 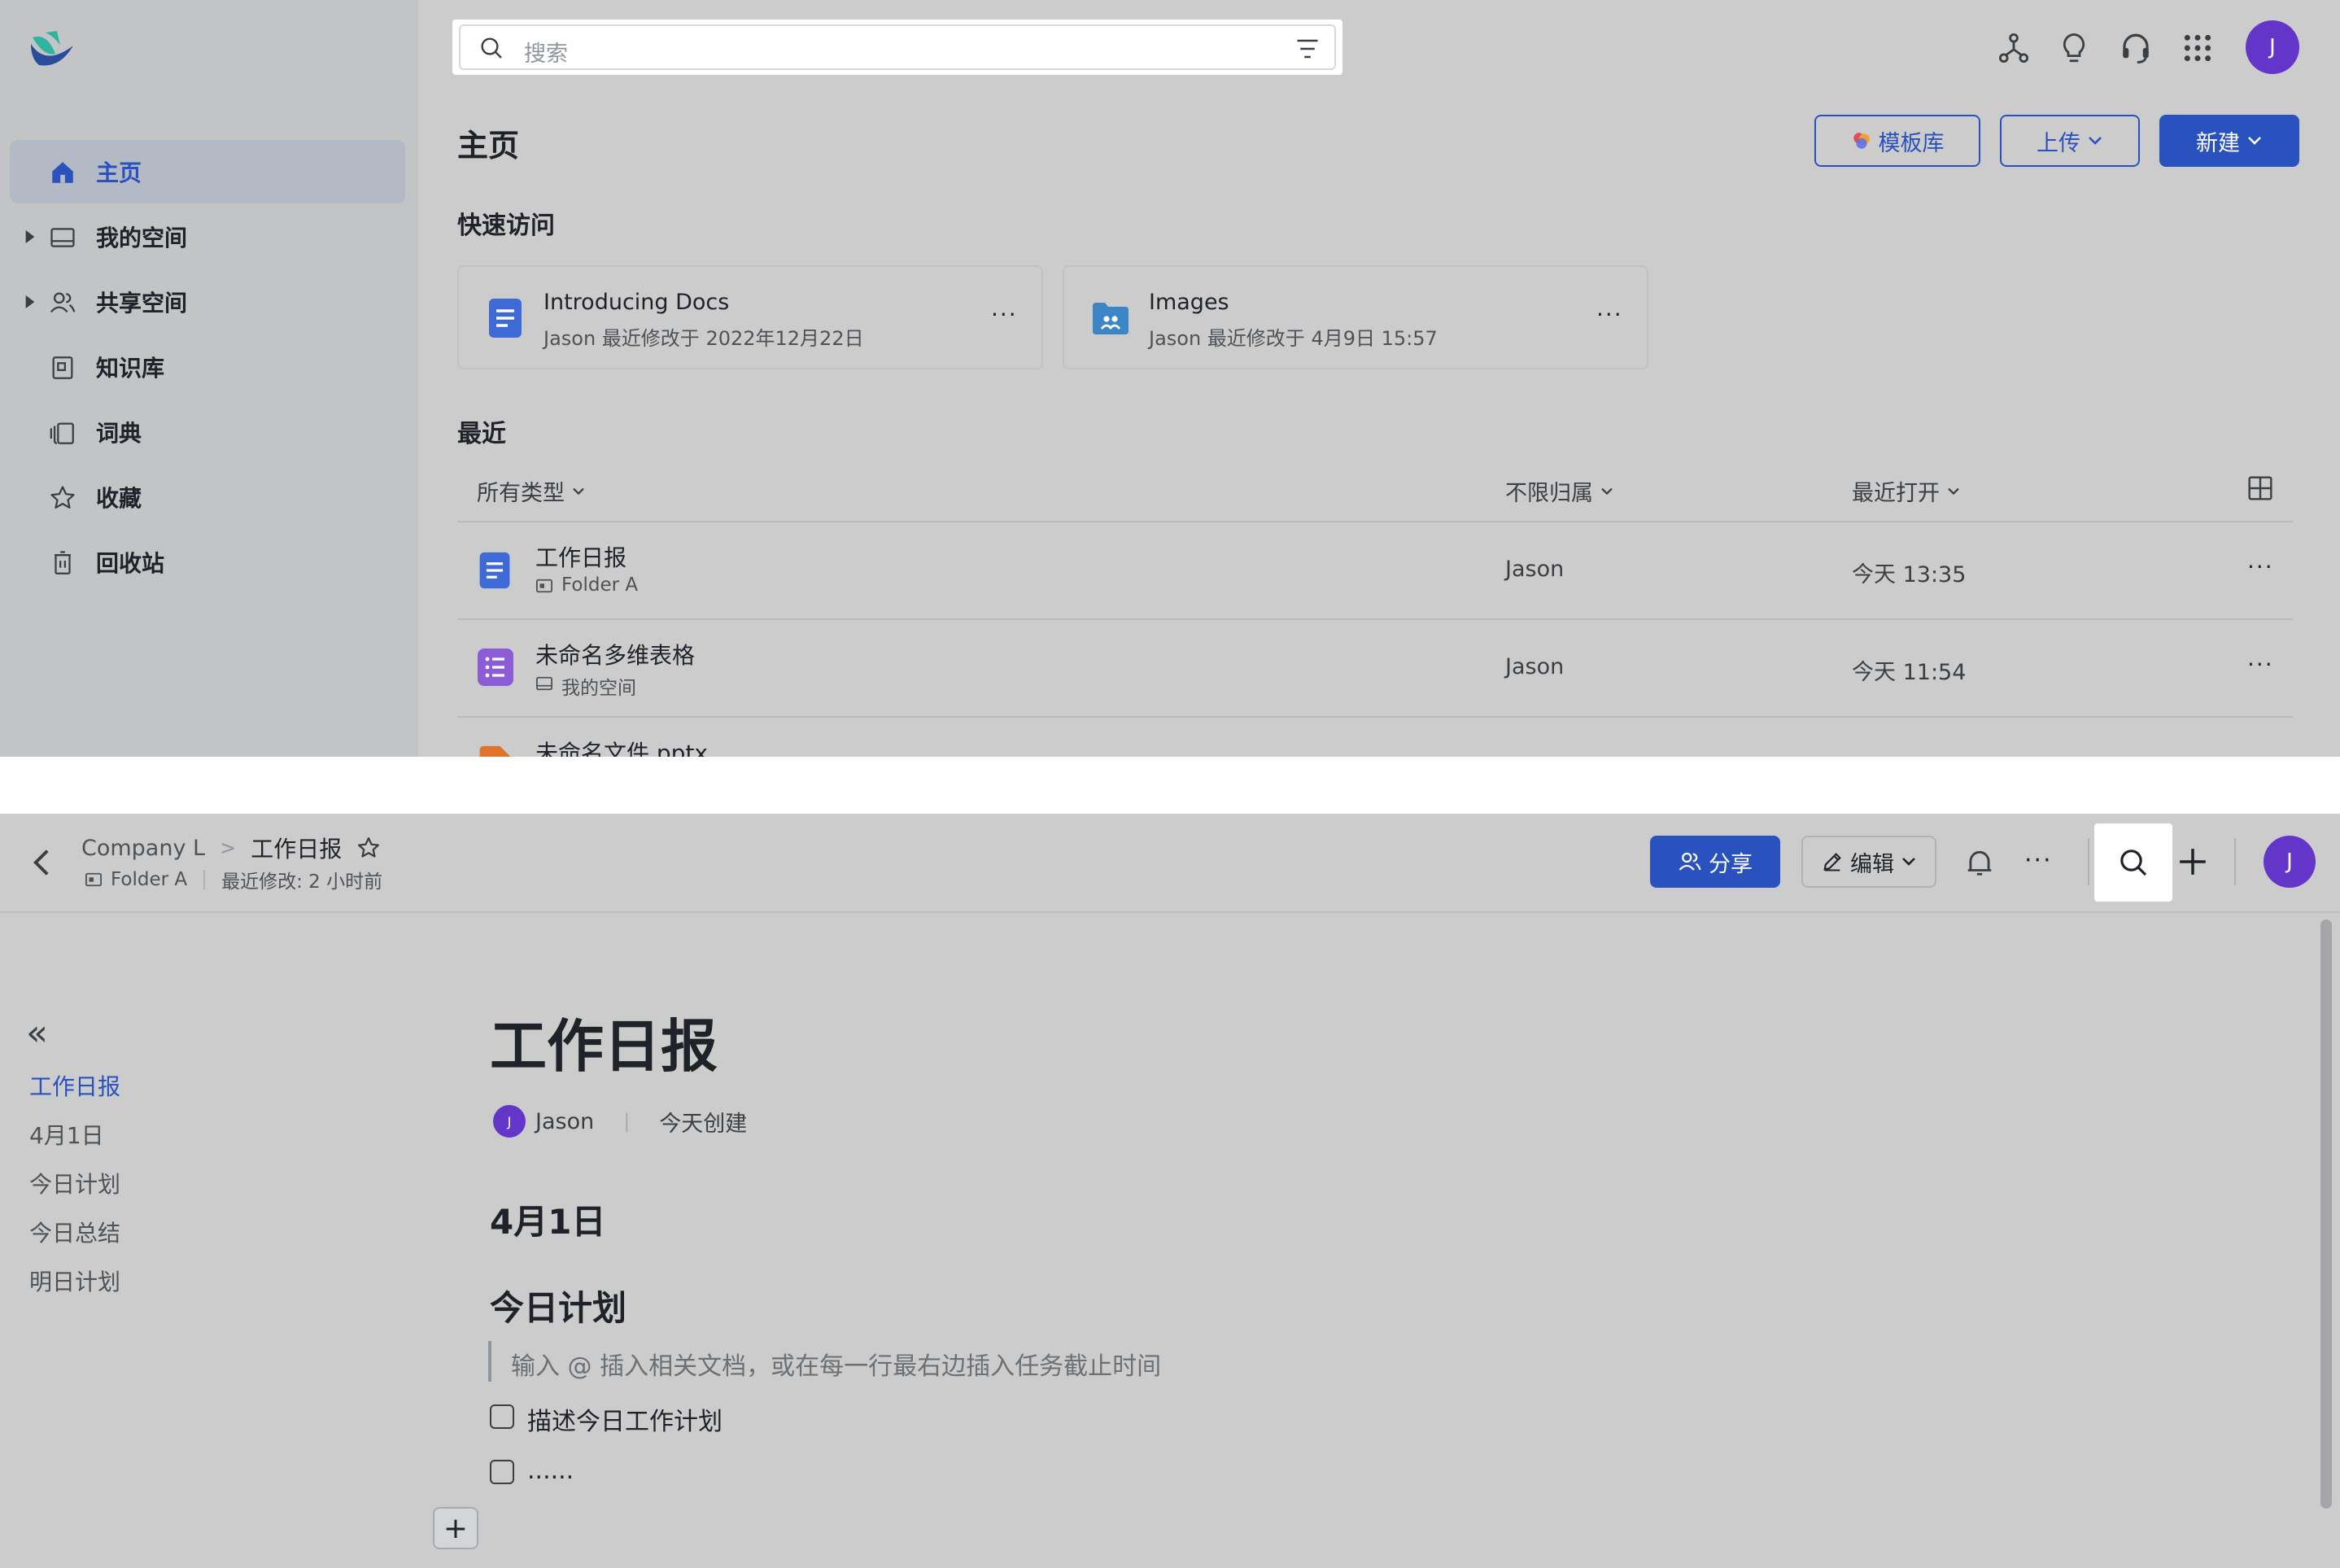 What do you see at coordinates (41, 862) in the screenshot?
I see `back-arrow-icon` at bounding box center [41, 862].